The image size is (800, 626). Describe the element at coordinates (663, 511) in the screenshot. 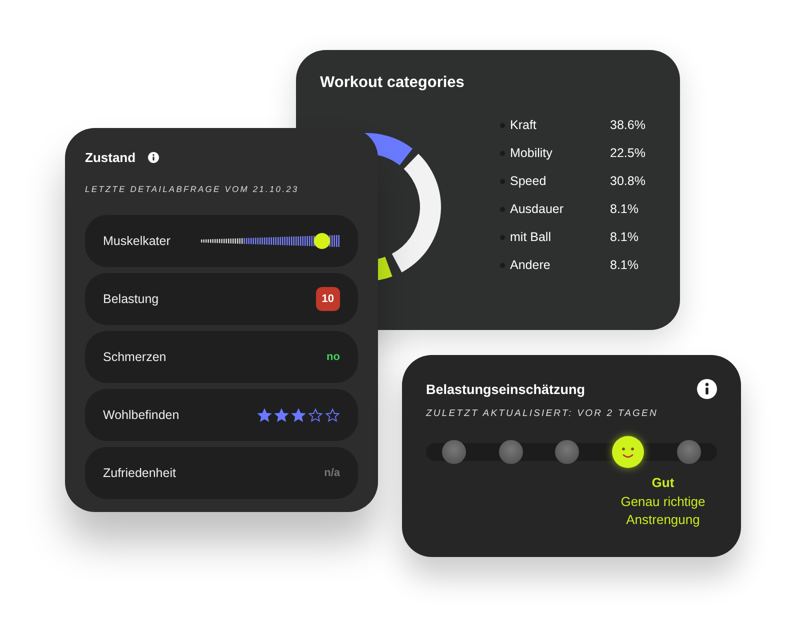

I see `rating-description: Genau richtige Anstrengung` at that location.